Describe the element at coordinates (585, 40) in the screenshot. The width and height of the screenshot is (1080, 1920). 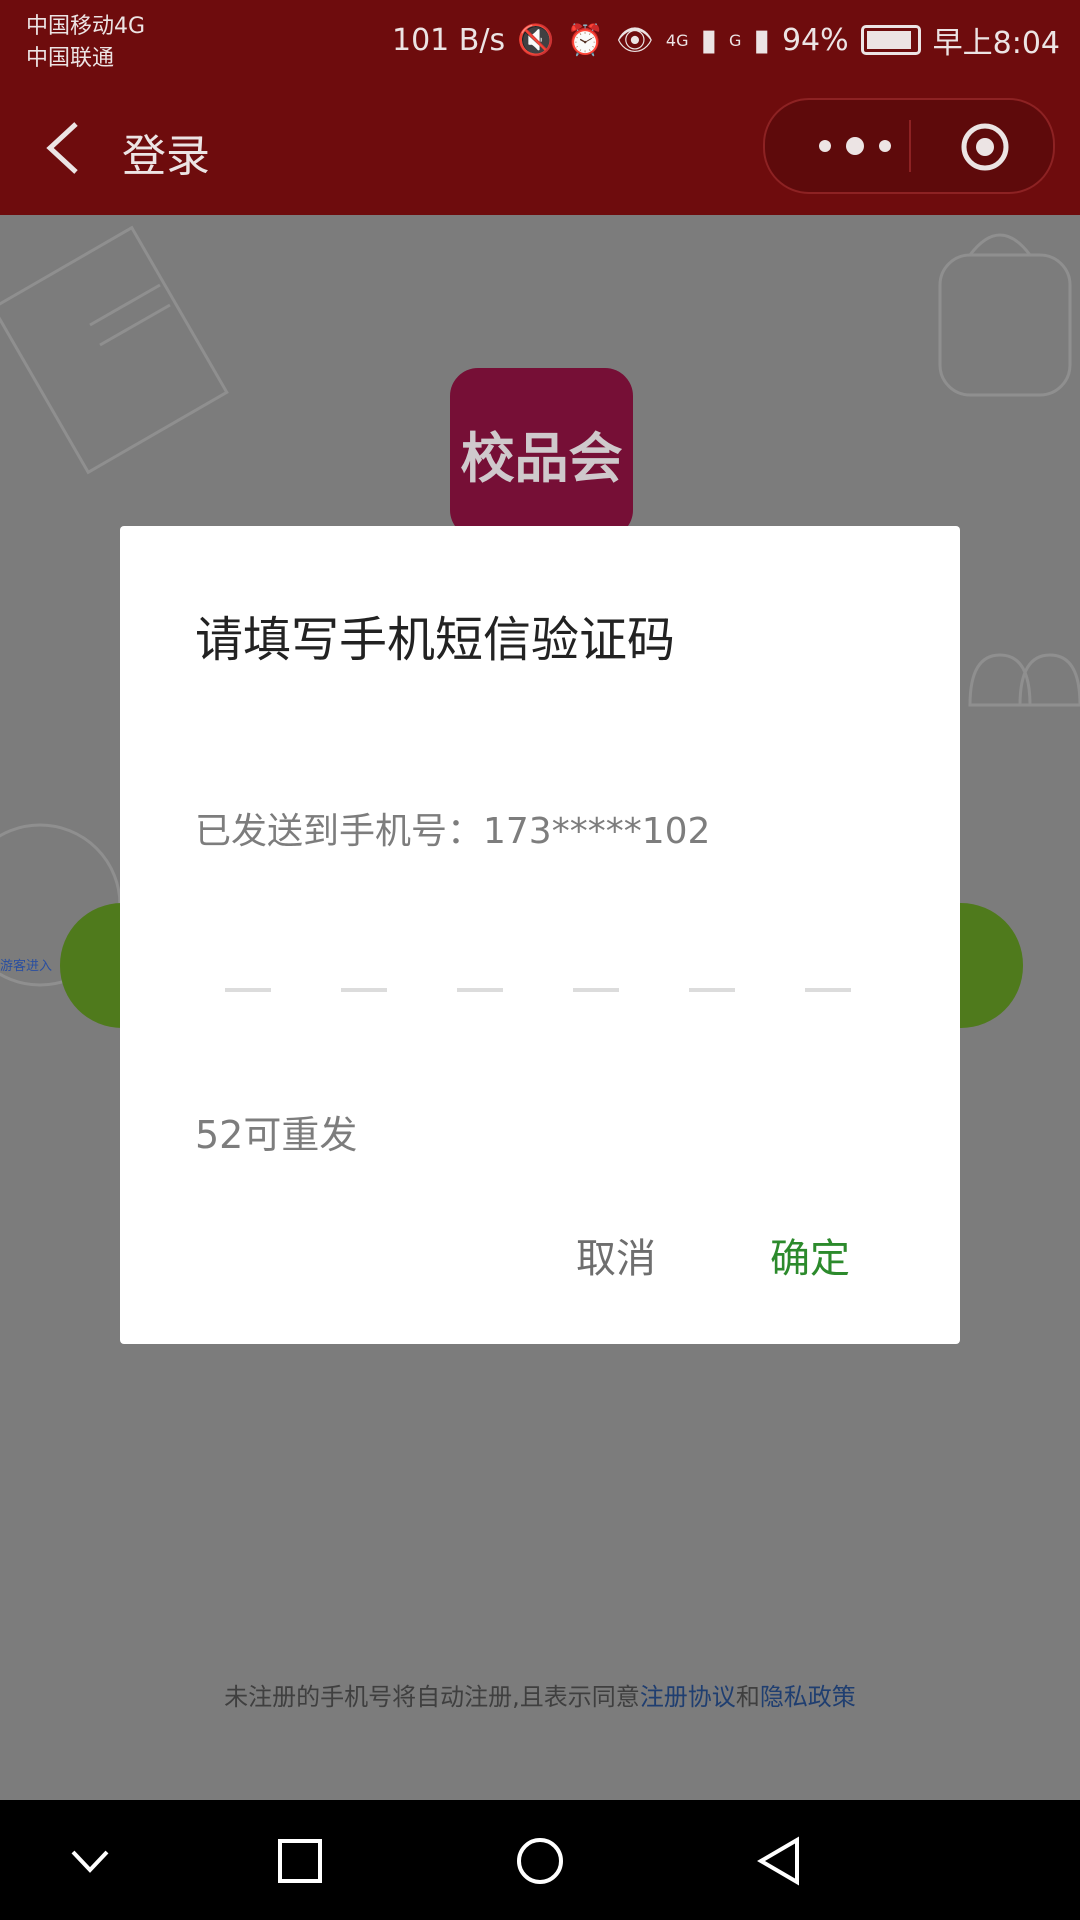
I see `alarm-icon: ⏰` at that location.